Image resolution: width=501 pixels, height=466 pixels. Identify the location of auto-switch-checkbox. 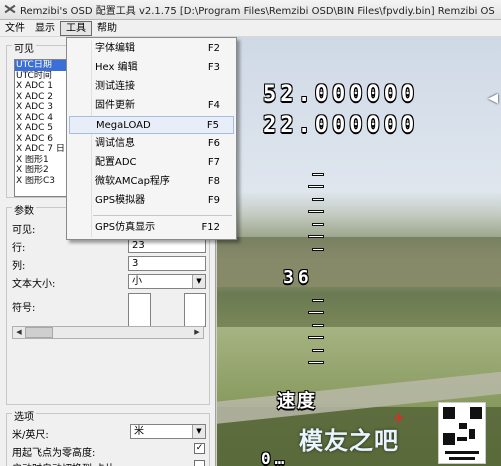
(199, 463).